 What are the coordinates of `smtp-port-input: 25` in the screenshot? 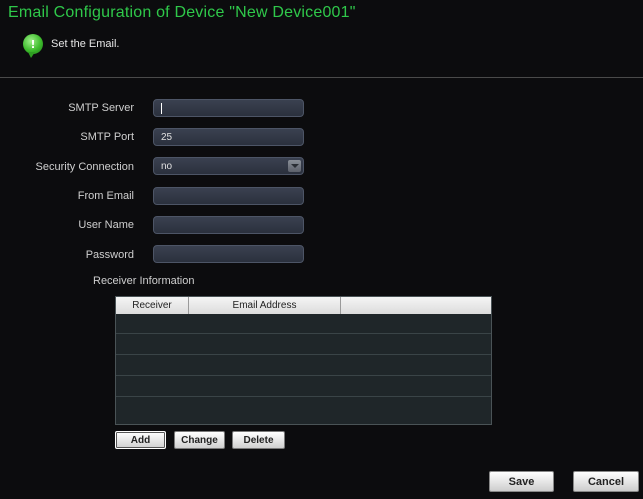 It's located at (228, 137).